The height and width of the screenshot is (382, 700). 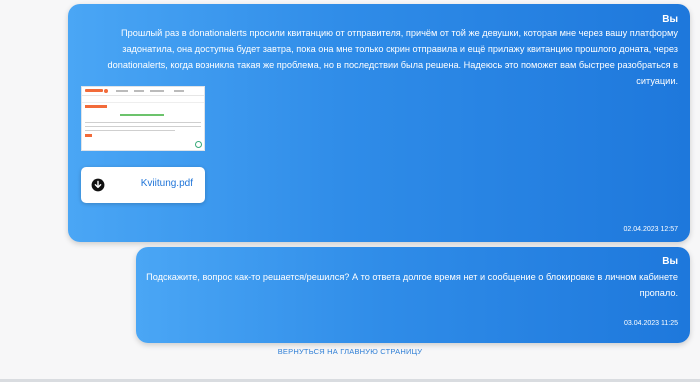 I want to click on screenshot-chat-icon, so click(x=198, y=144).